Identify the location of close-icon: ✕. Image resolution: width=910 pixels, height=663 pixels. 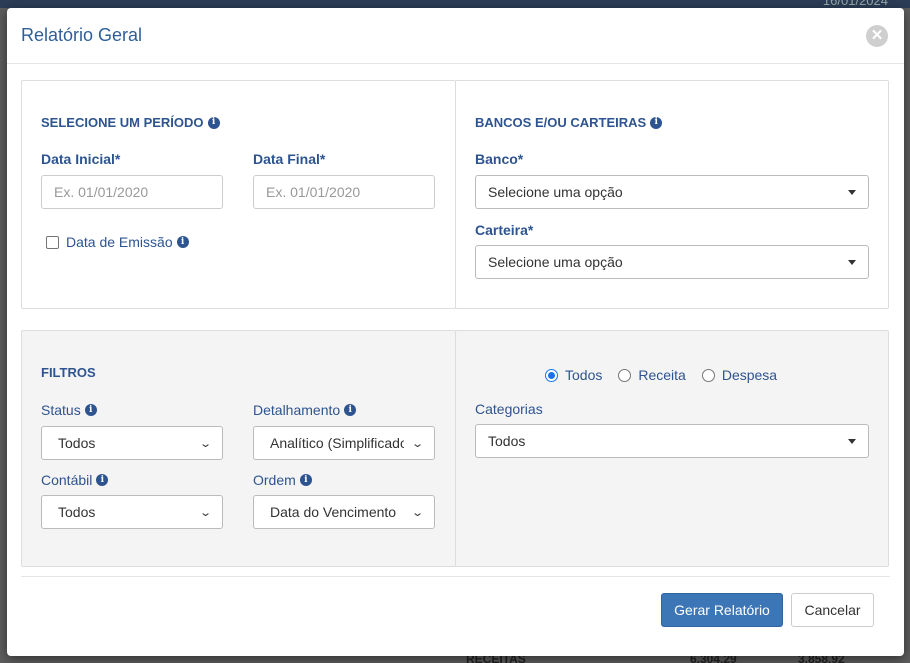
(877, 35).